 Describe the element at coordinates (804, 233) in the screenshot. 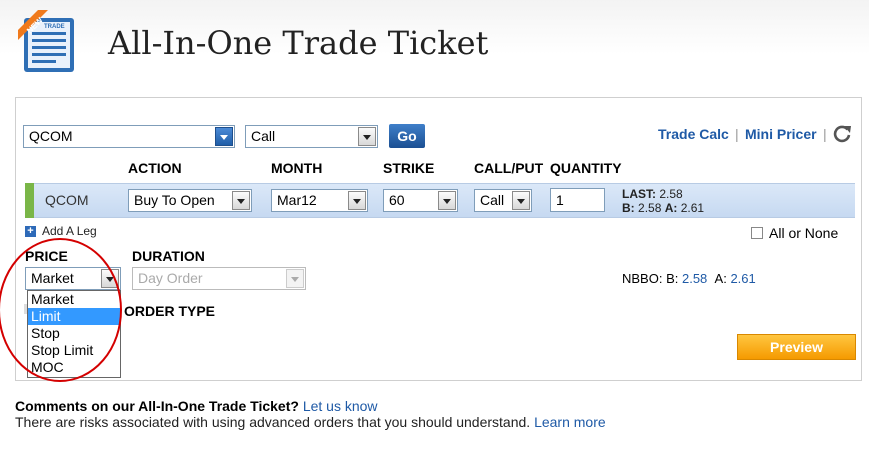

I see `all-or-none-label: All or None` at that location.